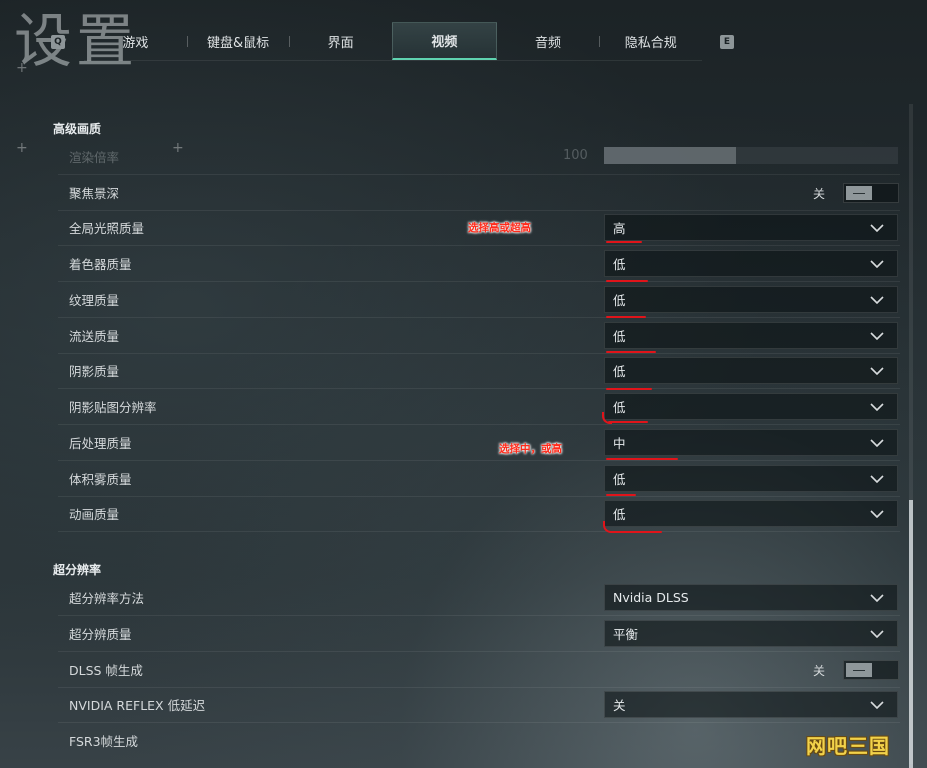  I want to click on dropdown-value: 中, so click(619, 443).